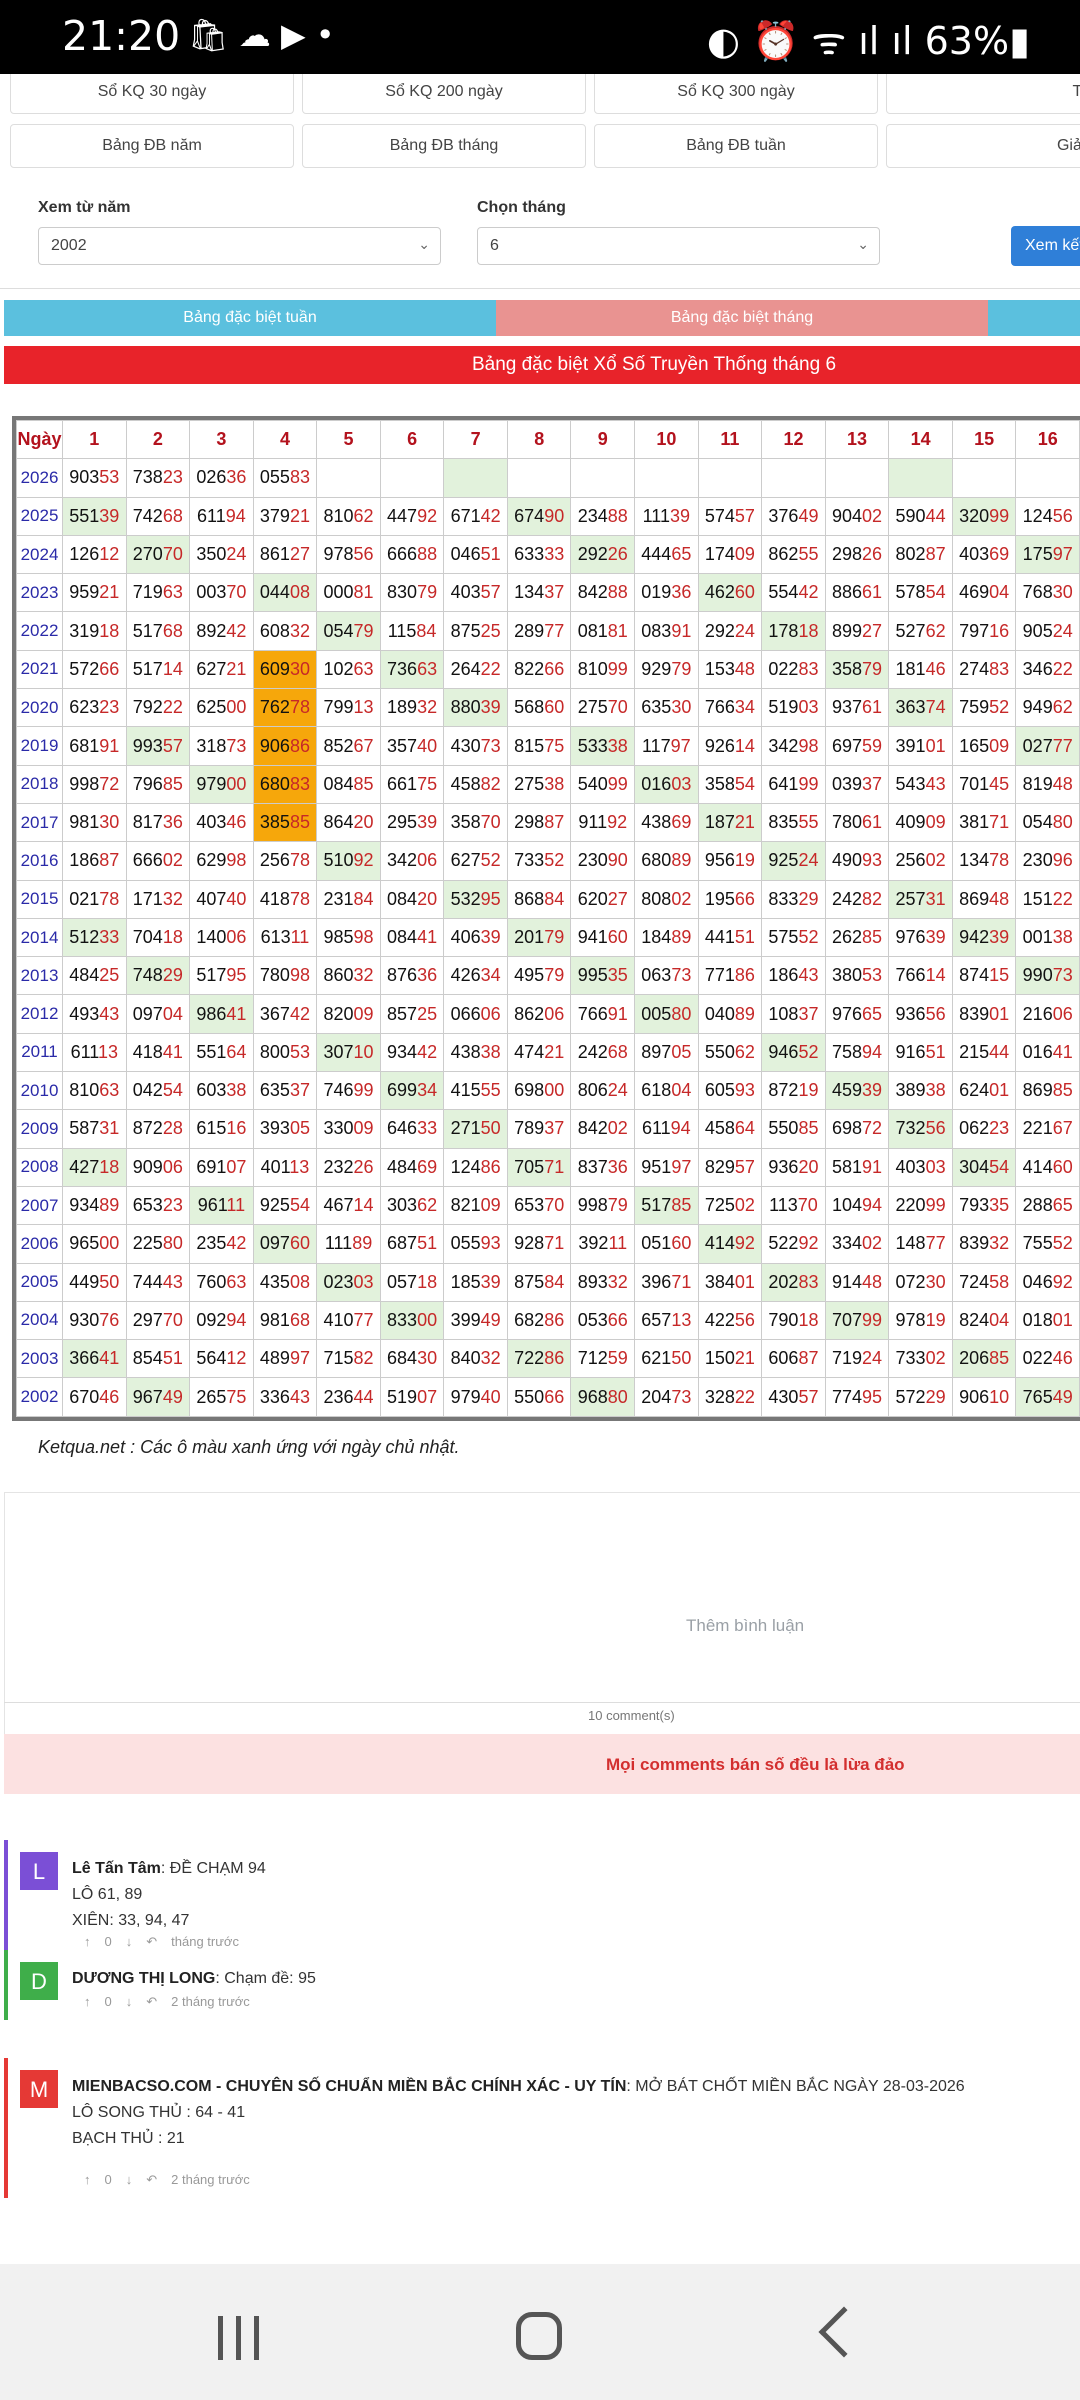 The height and width of the screenshot is (2400, 1080). Describe the element at coordinates (116, 1868) in the screenshot. I see `comment-author: Lê Tấn Tâm` at that location.